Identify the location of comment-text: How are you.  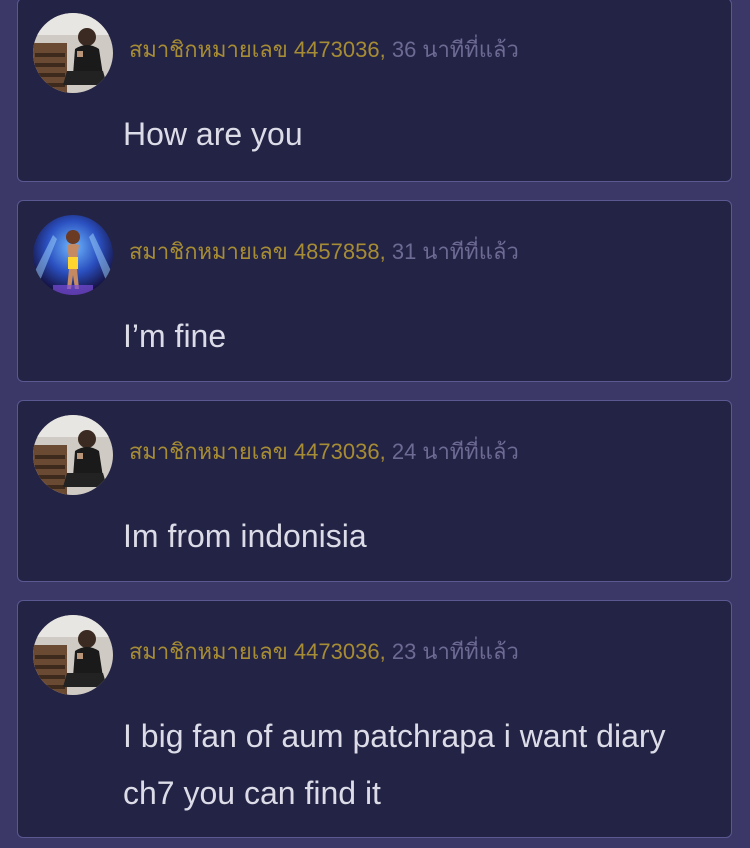
(213, 134).